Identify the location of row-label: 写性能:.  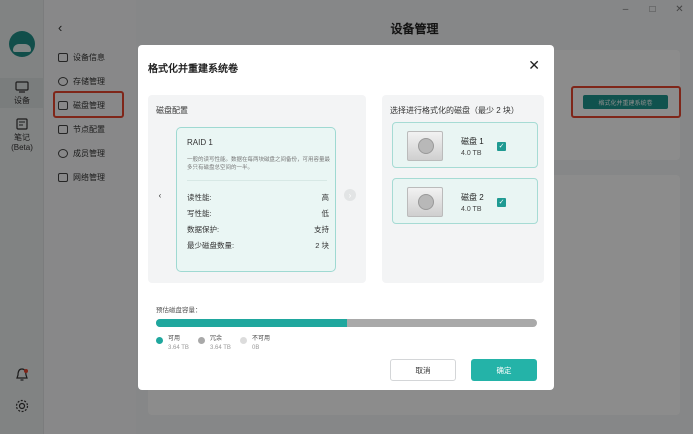
(199, 213).